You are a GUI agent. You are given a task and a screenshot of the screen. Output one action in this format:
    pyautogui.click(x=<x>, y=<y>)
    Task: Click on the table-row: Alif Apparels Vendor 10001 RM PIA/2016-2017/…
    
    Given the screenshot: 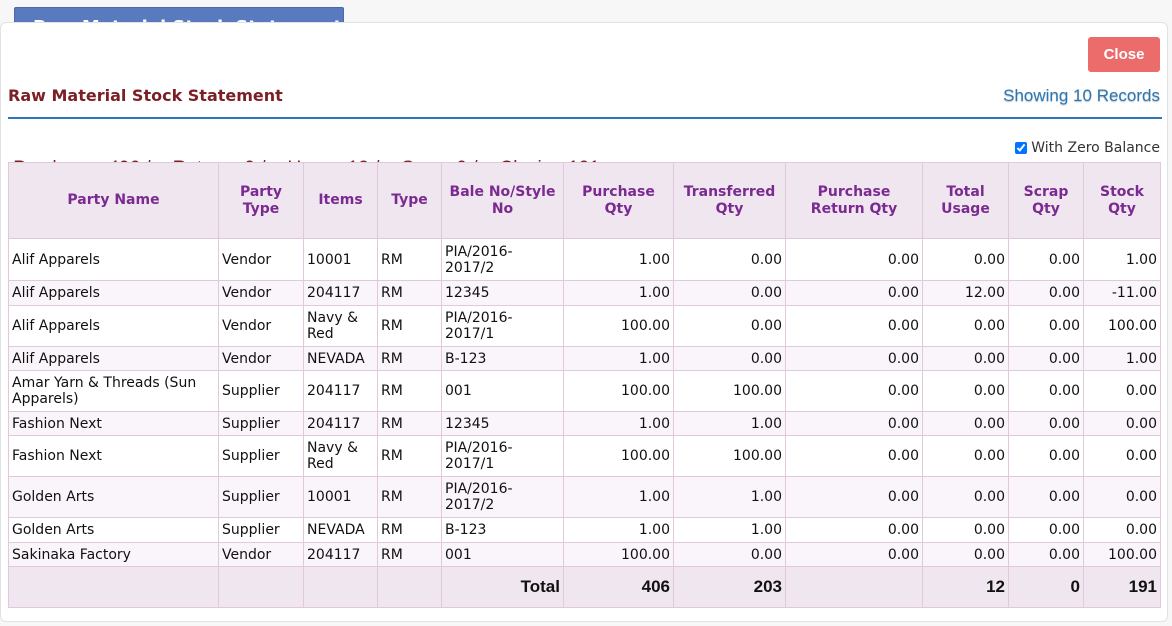 What is the action you would take?
    pyautogui.click(x=584, y=259)
    